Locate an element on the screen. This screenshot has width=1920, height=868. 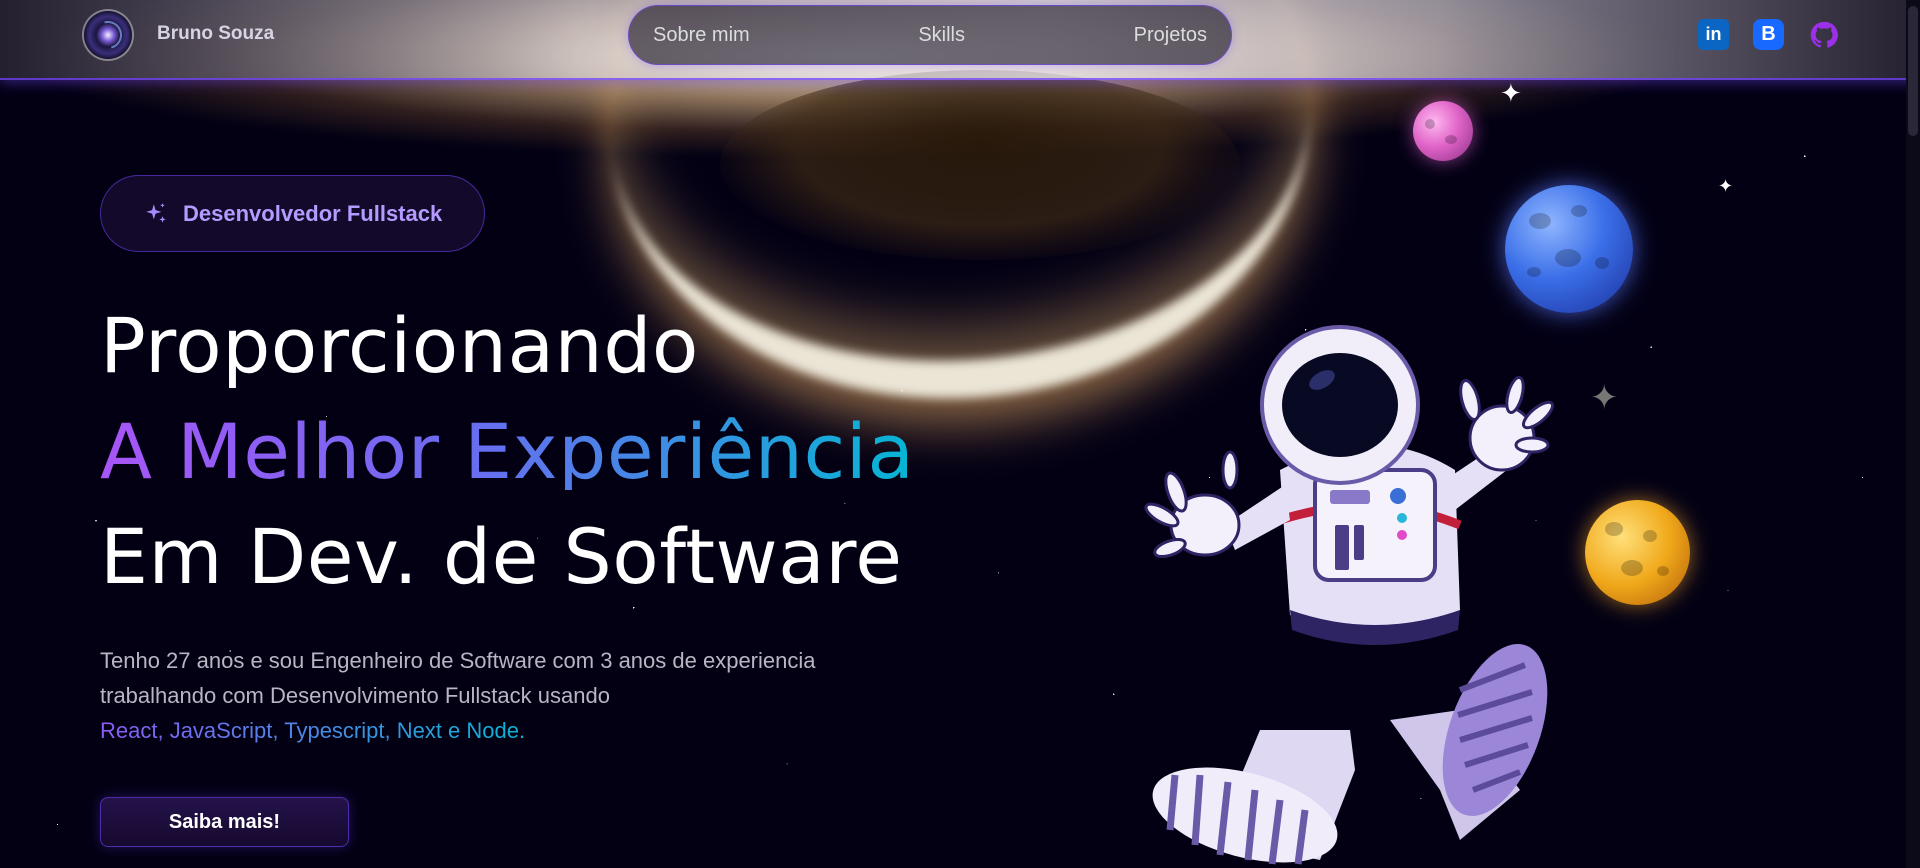
linkedin-icon: in is located at coordinates (1713, 34).